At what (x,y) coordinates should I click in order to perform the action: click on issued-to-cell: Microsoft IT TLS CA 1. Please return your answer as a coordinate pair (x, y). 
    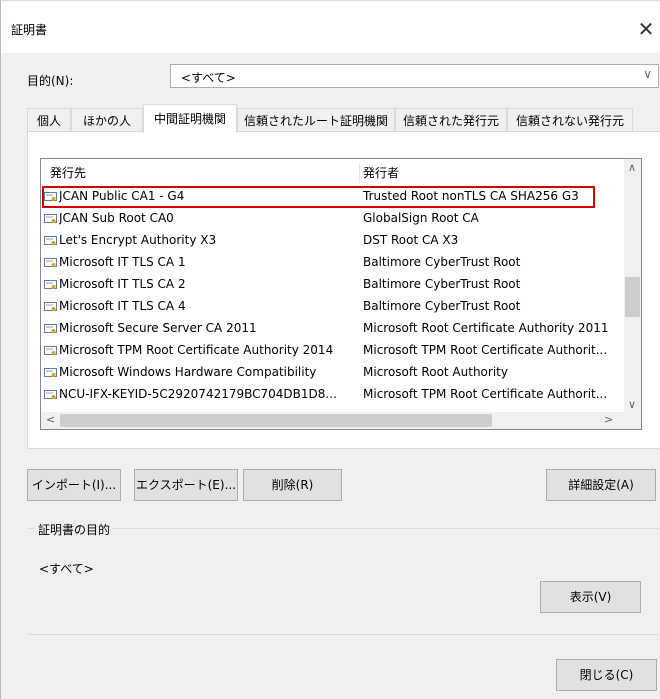
    Looking at the image, I should click on (122, 262).